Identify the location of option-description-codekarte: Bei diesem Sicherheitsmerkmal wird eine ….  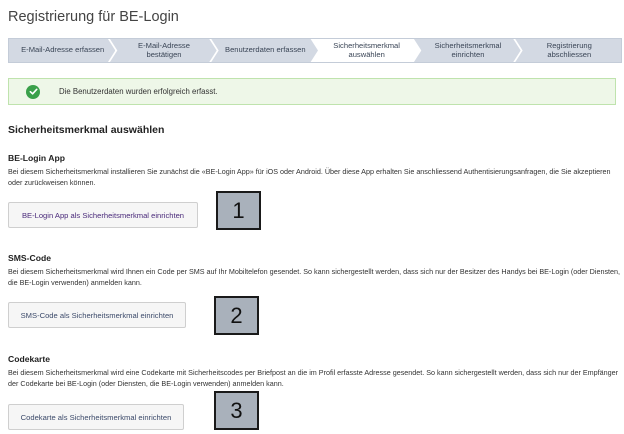
(313, 378).